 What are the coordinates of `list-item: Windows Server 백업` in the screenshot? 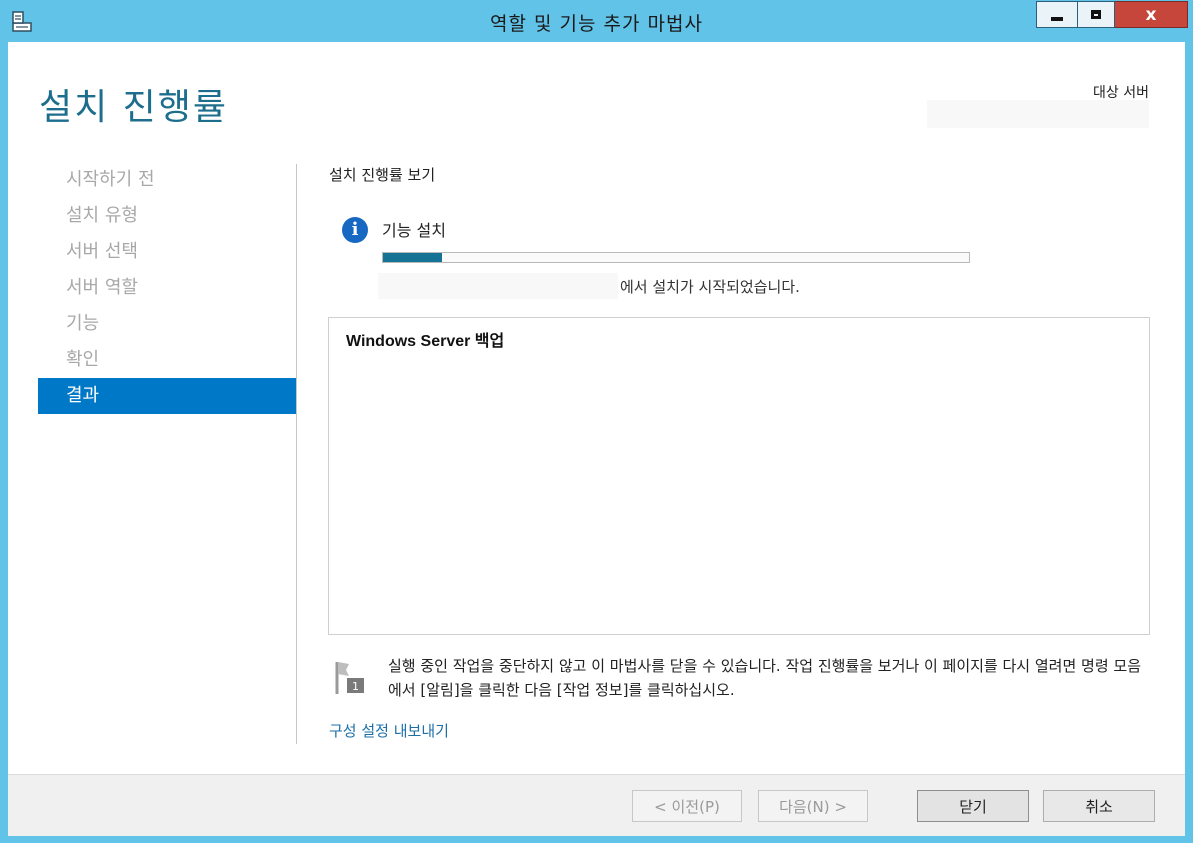 It's located at (425, 341).